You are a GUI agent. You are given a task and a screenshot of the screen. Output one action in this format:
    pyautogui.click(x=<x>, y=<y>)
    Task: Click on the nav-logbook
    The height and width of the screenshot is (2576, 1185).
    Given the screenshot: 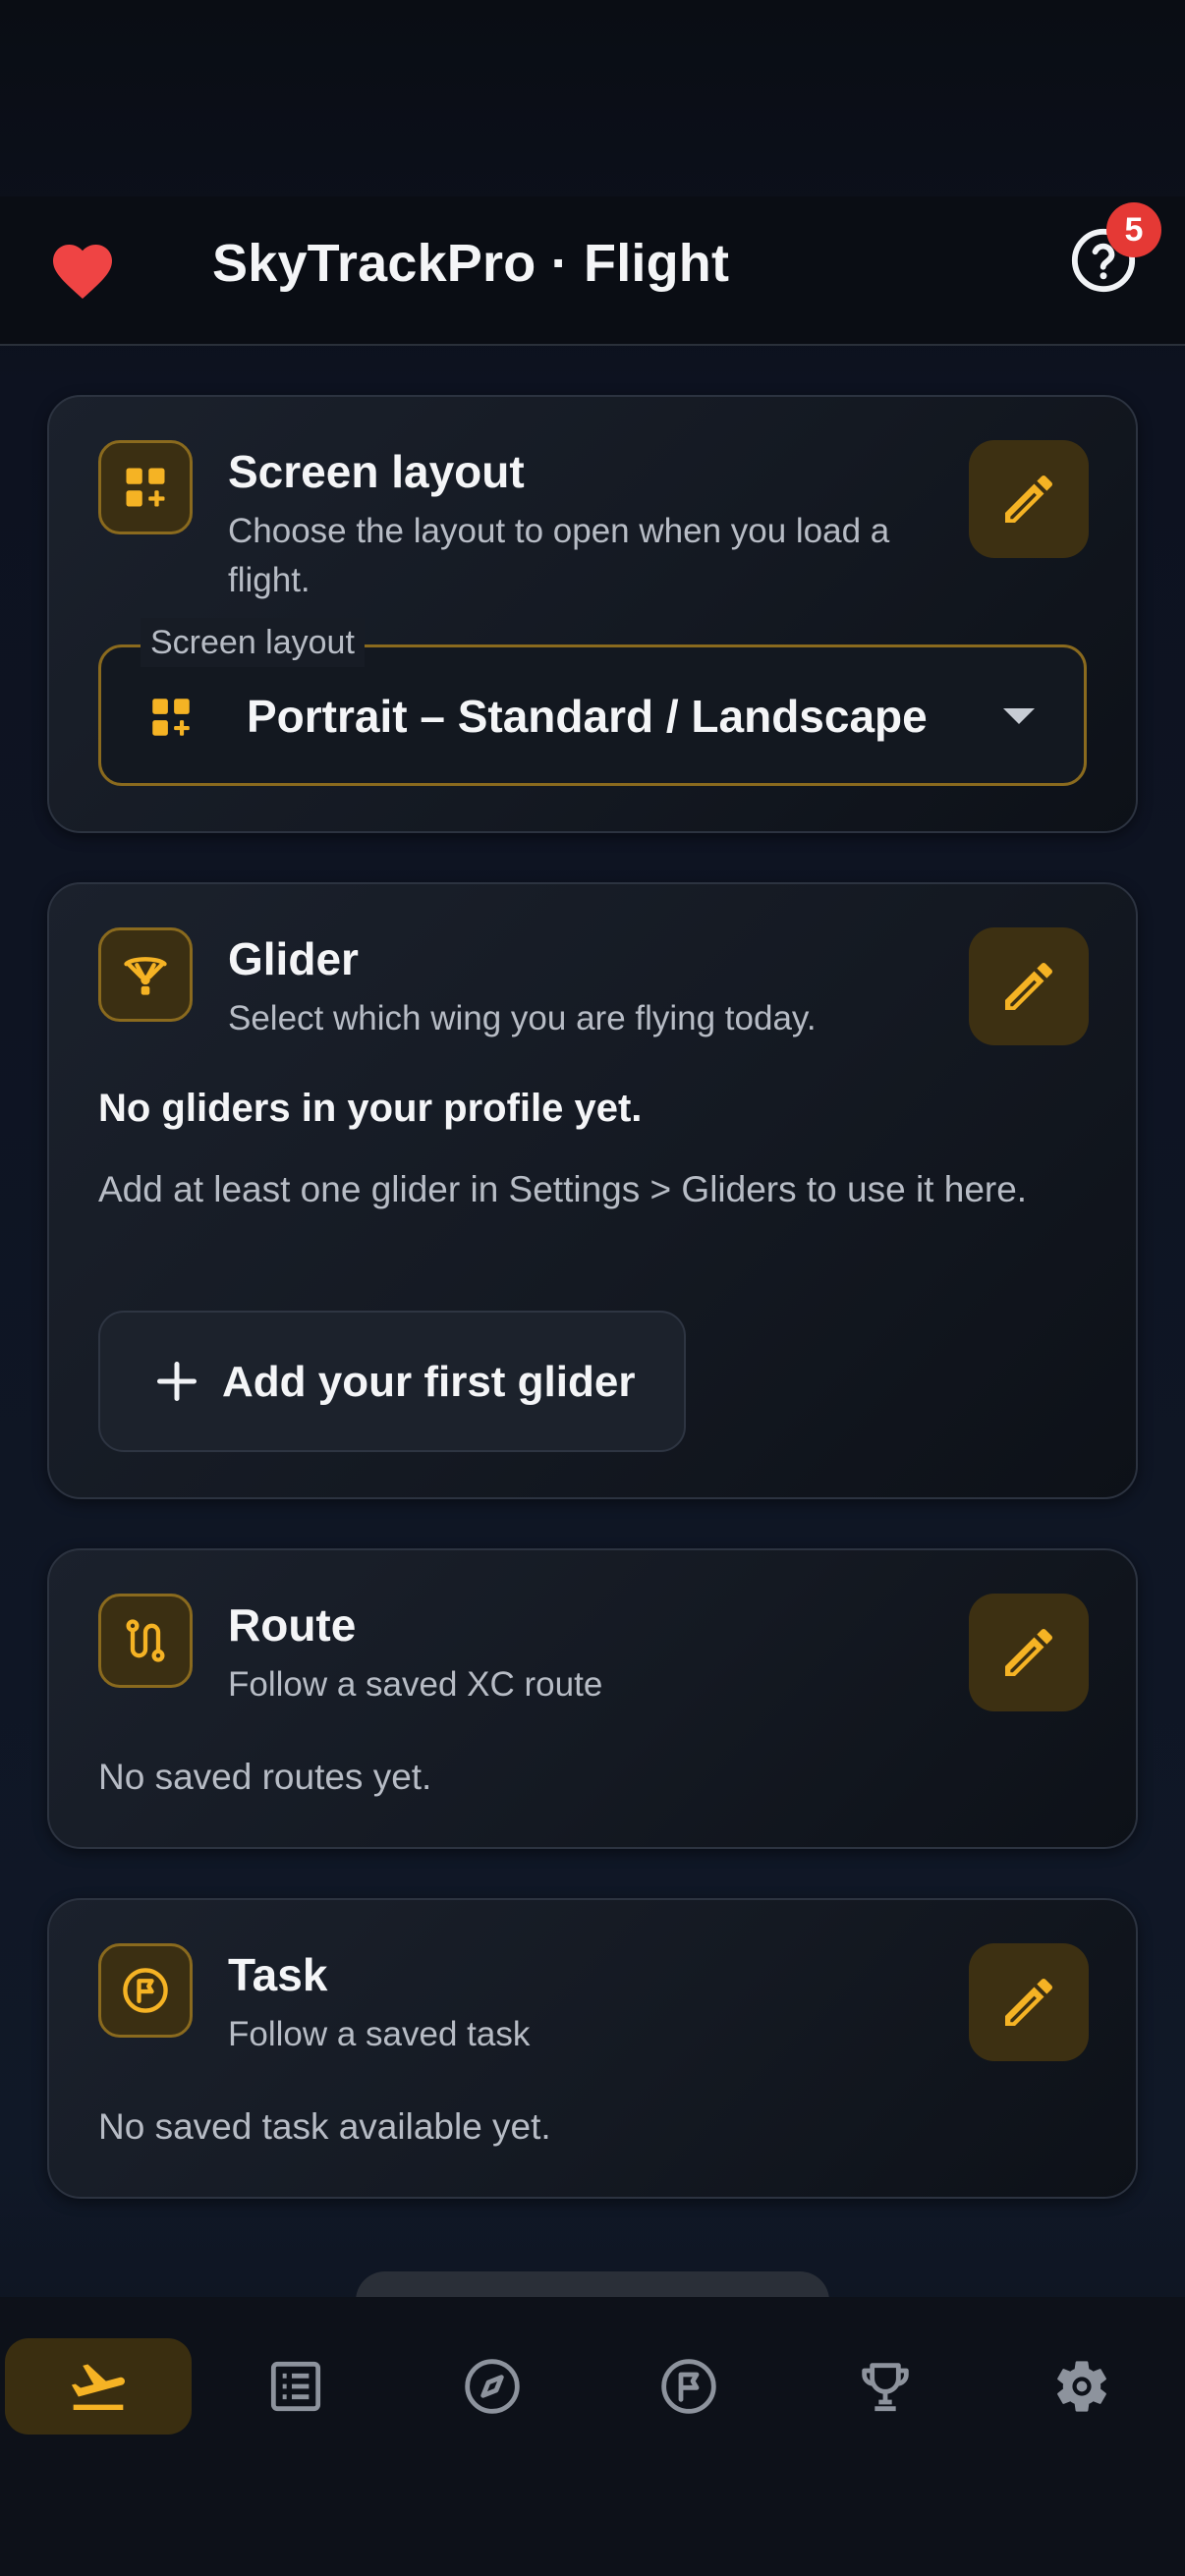 What is the action you would take?
    pyautogui.click(x=295, y=2386)
    